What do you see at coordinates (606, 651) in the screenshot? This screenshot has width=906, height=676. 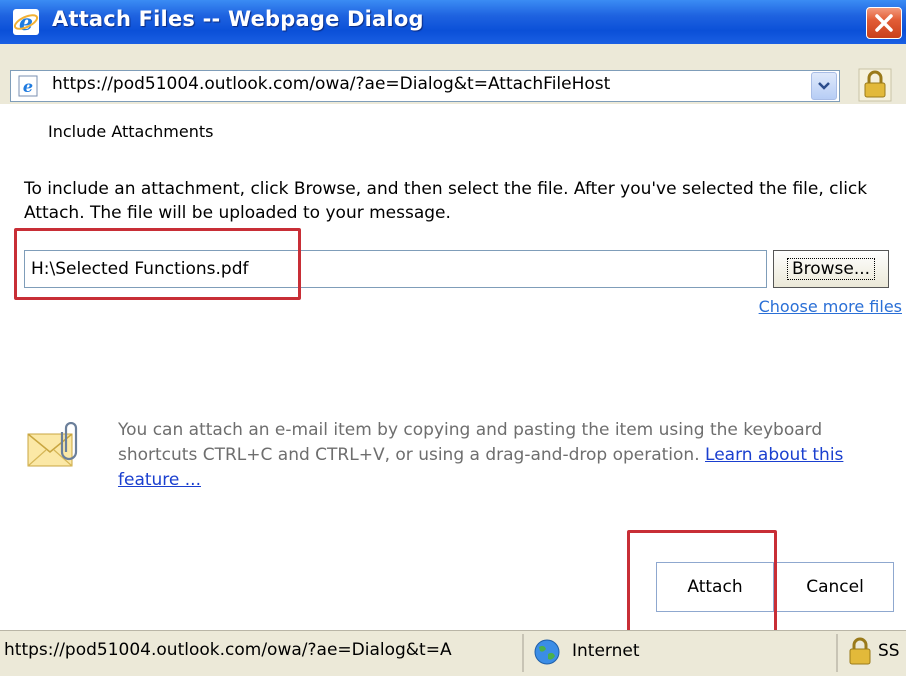 I see `security-zone-label: Internet` at bounding box center [606, 651].